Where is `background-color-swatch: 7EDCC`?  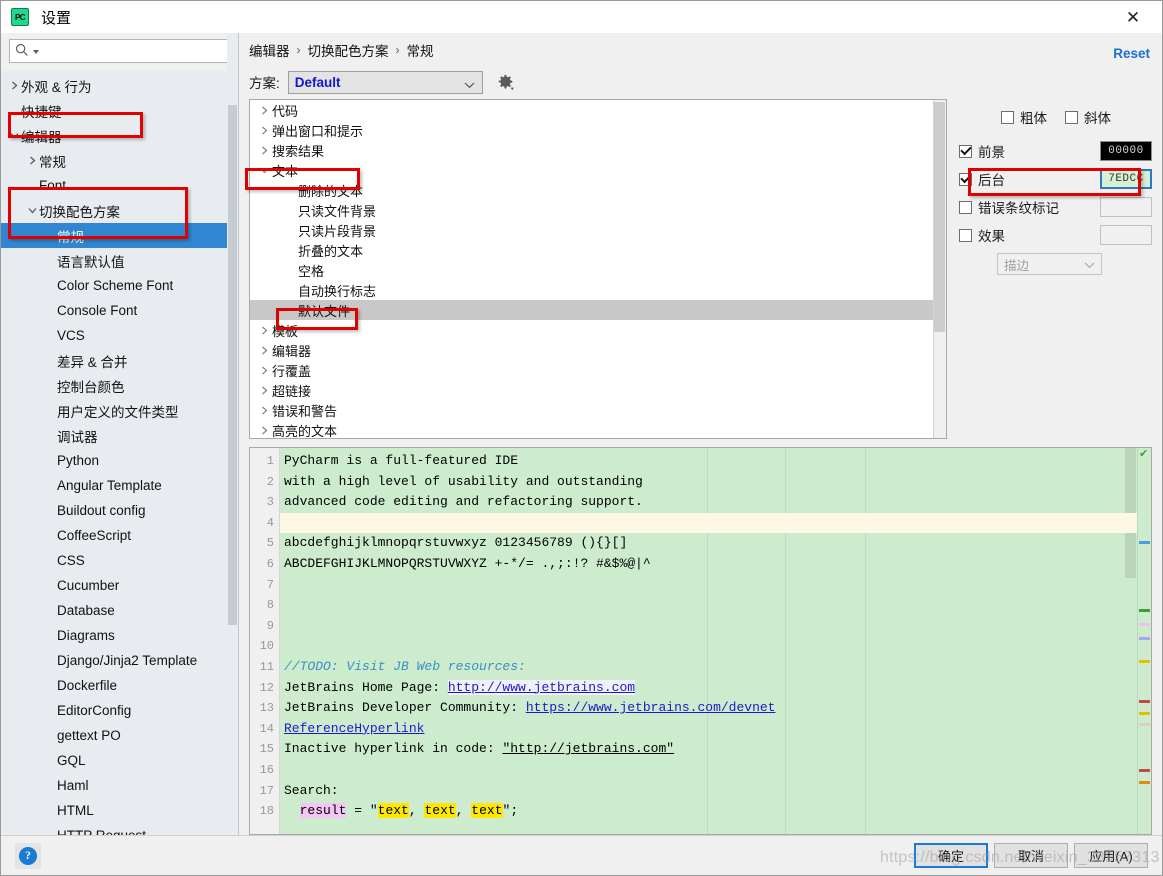 background-color-swatch: 7EDCC is located at coordinates (1126, 179).